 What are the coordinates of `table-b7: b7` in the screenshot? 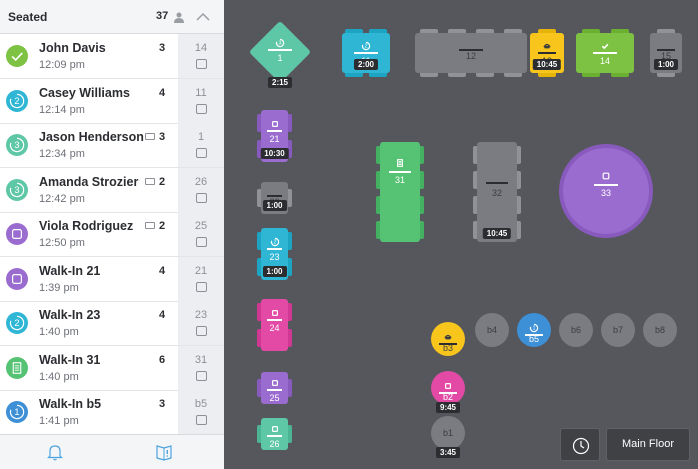 It's located at (618, 330).